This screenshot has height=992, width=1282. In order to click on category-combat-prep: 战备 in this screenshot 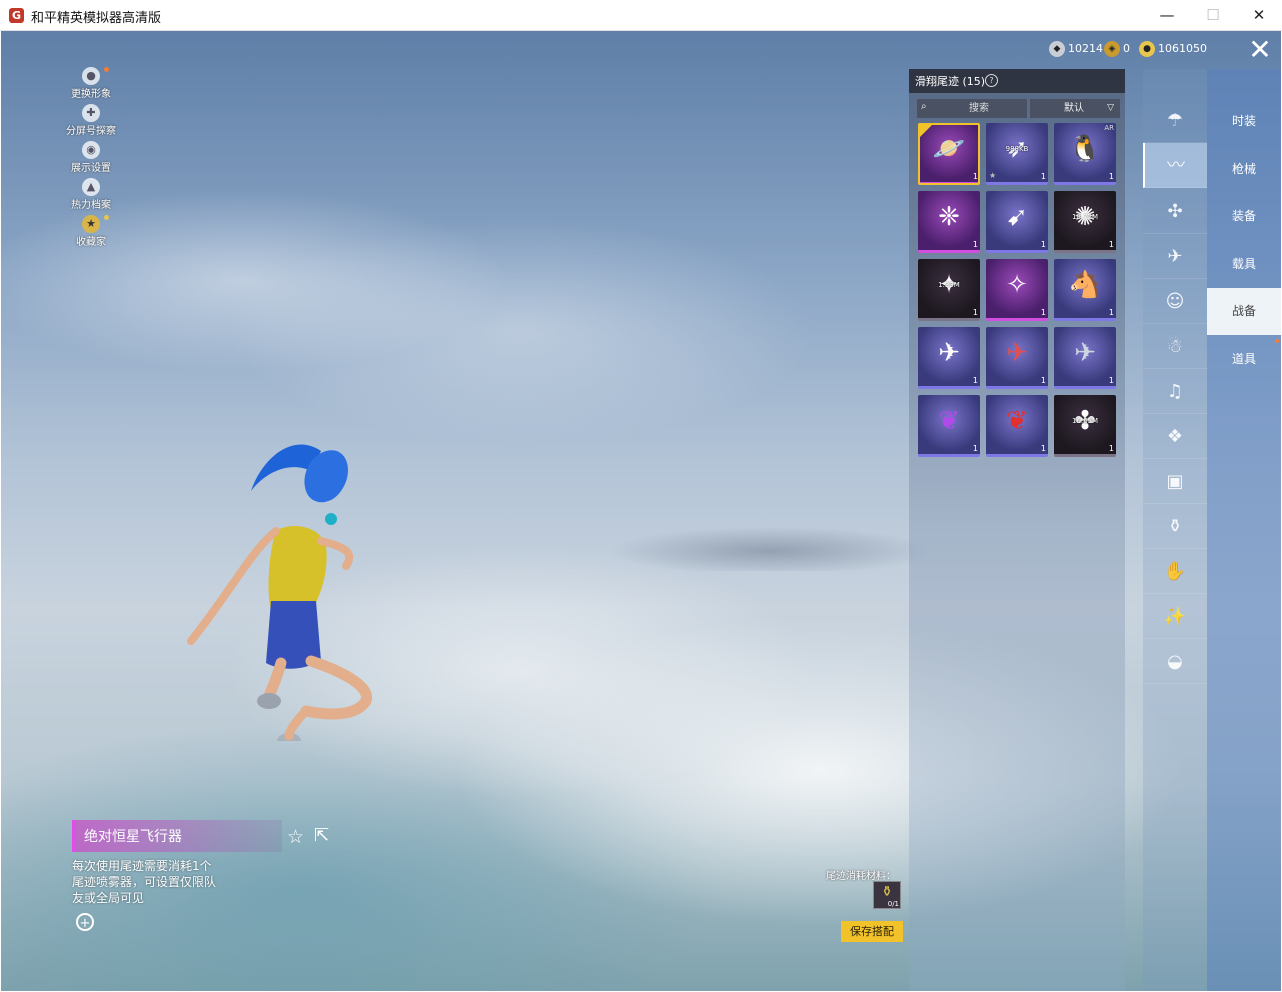, I will do `click(1244, 311)`.